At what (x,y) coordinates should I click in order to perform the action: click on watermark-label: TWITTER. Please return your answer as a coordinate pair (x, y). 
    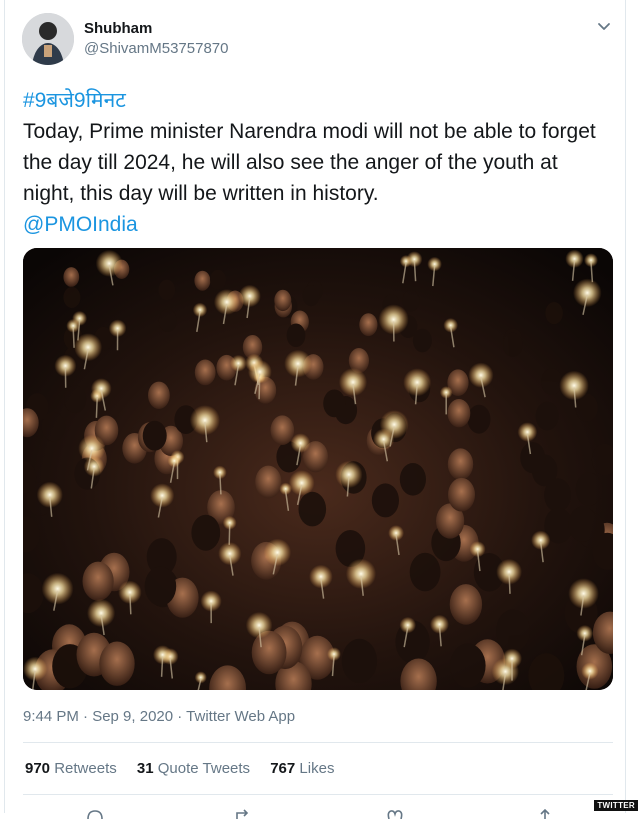
    Looking at the image, I should click on (616, 805).